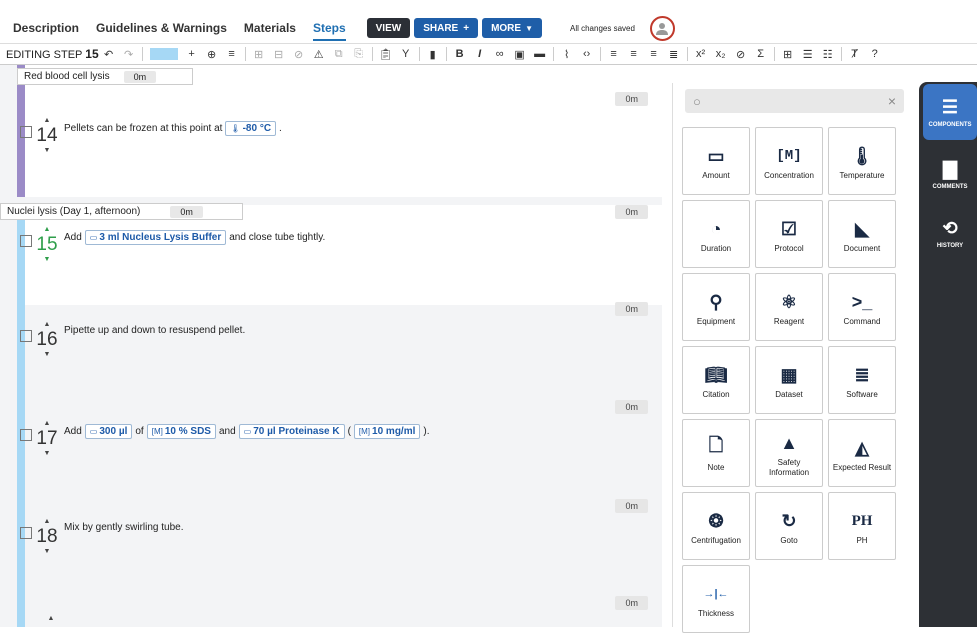 The height and width of the screenshot is (633, 977). I want to click on insert-icon: ⊞, so click(259, 54).